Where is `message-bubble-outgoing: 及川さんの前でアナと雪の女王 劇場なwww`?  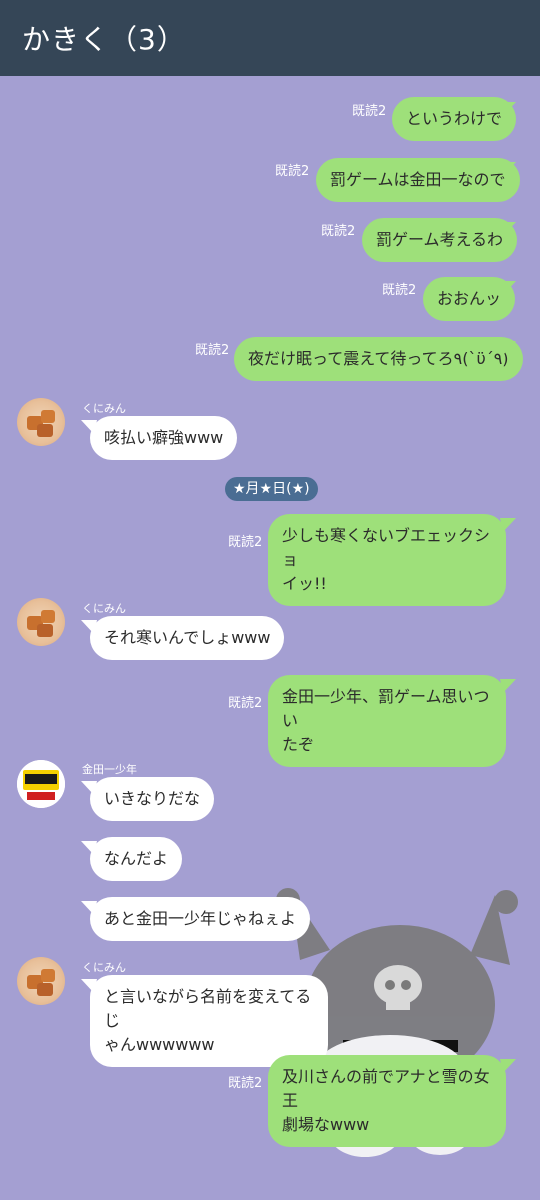 message-bubble-outgoing: 及川さんの前でアナと雪の女王 劇場なwww is located at coordinates (387, 1101).